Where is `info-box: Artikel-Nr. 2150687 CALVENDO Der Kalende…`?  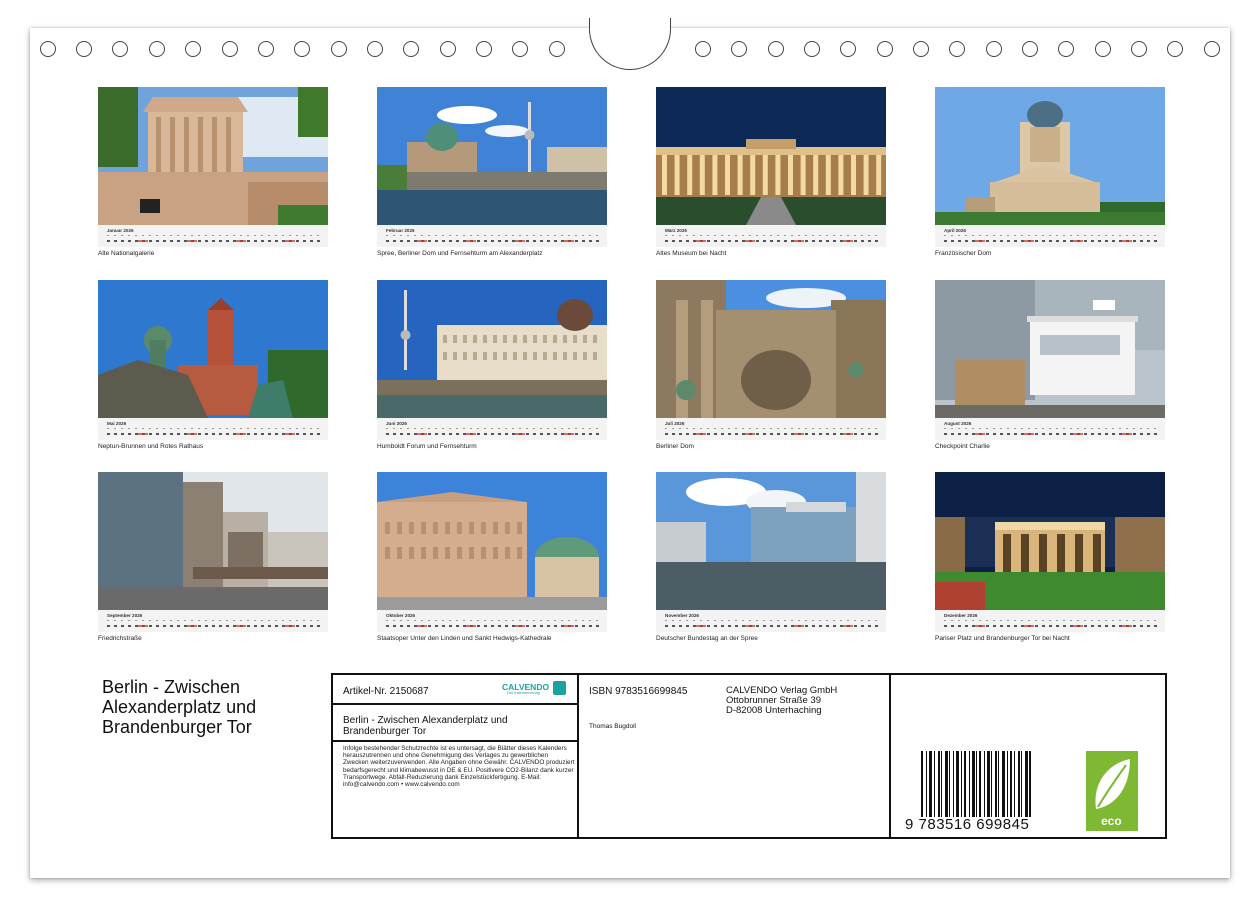
info-box: Artikel-Nr. 2150687 CALVENDO Der Kalende… is located at coordinates (749, 756).